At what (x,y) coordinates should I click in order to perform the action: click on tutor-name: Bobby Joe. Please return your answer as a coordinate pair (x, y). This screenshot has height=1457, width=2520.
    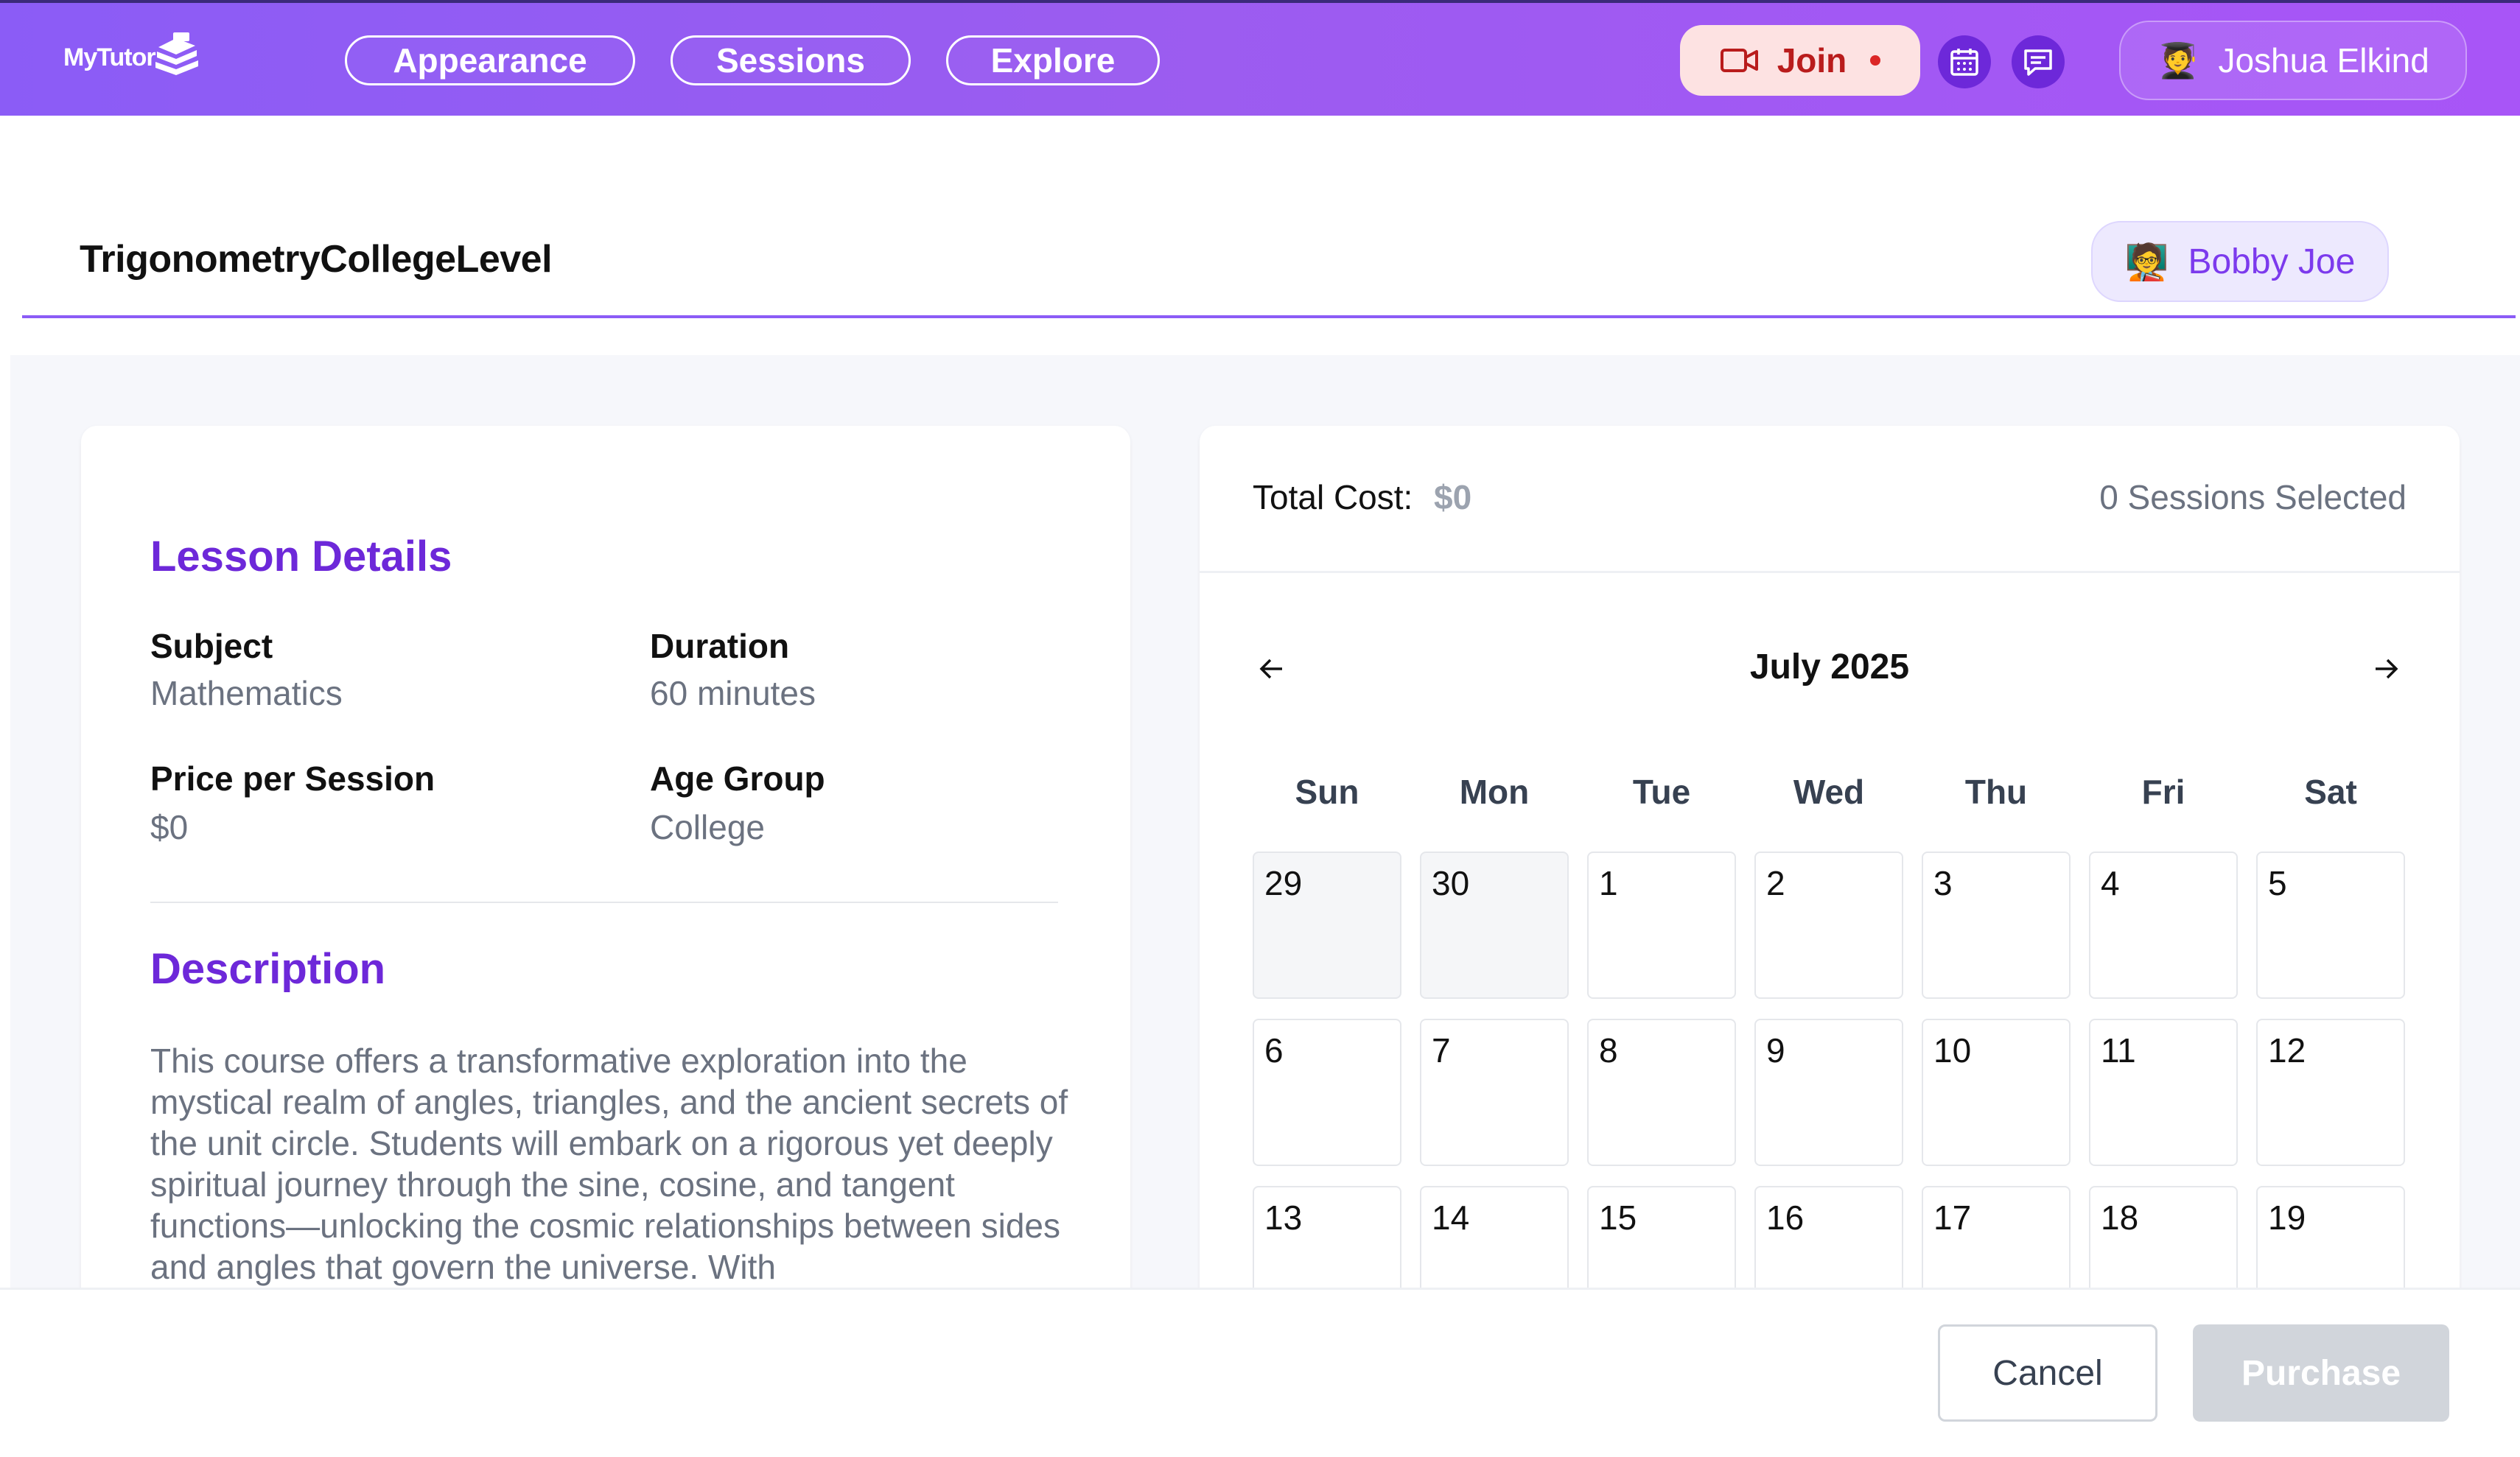
    Looking at the image, I should click on (2272, 261).